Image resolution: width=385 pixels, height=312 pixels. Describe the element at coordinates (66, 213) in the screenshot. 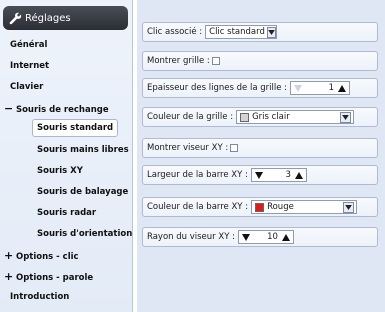

I see `sidebar-item-souris-radar: Souris radar` at that location.